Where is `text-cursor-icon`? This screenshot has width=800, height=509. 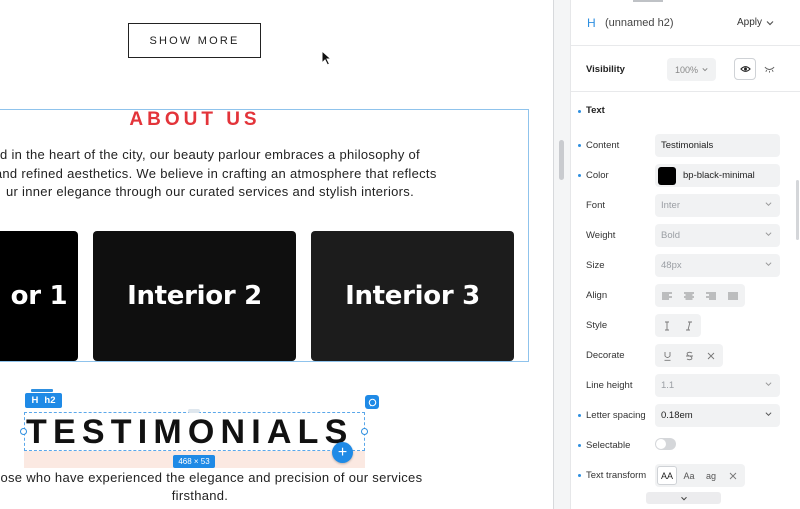 text-cursor-icon is located at coordinates (667, 325).